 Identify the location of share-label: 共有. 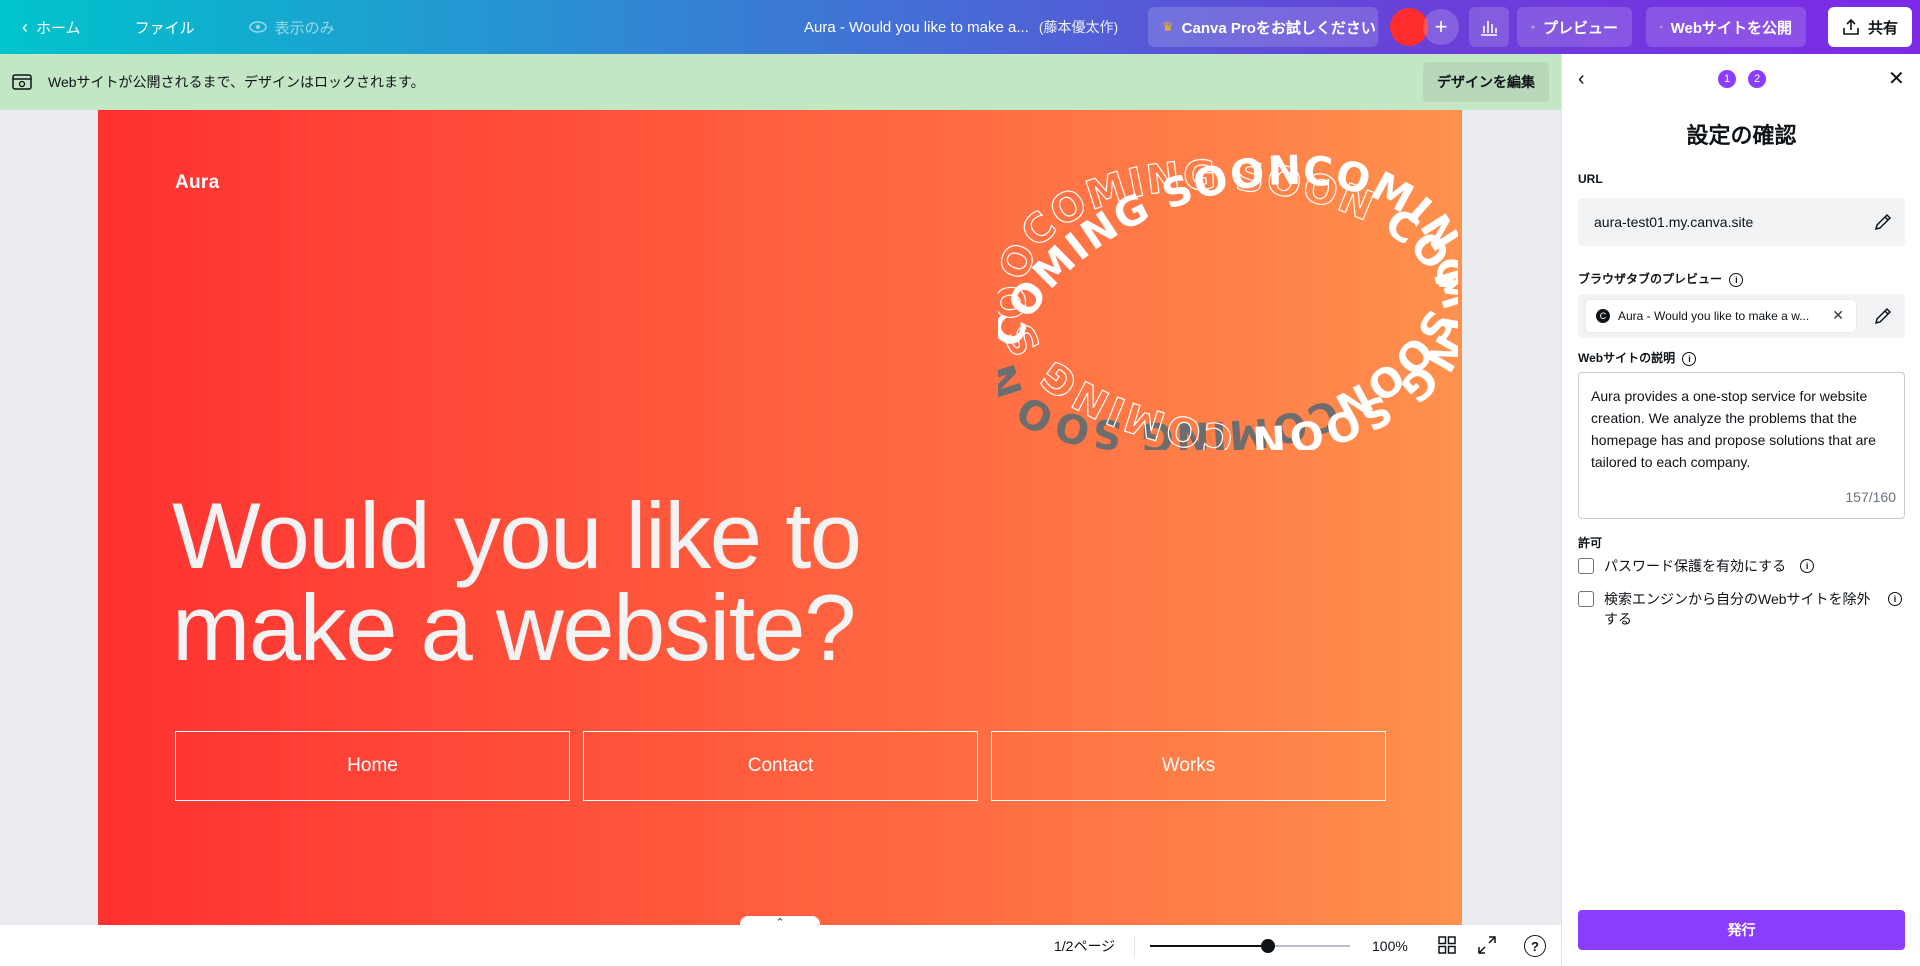
(1882, 28).